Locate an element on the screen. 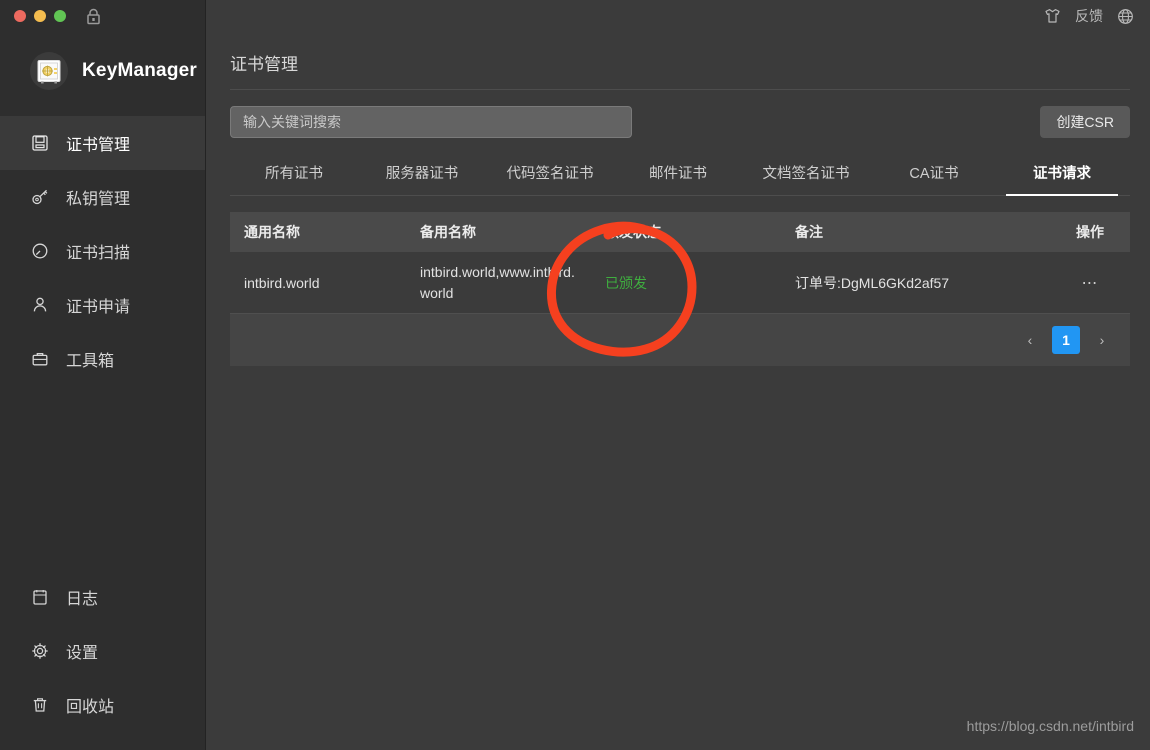 The width and height of the screenshot is (1150, 750). window-traffic-lights is located at coordinates (102, 16).